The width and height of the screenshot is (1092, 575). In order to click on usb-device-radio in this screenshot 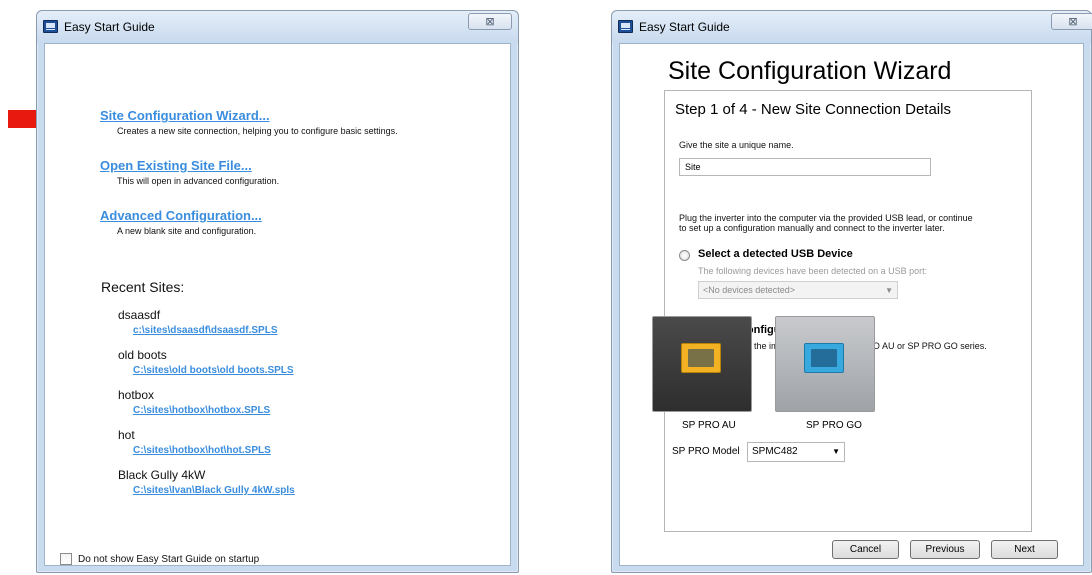, I will do `click(684, 255)`.